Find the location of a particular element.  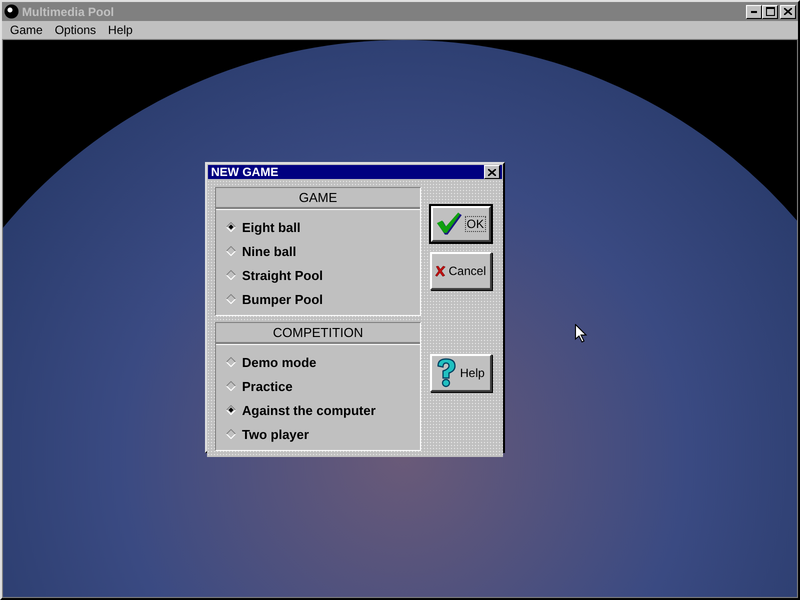

pool-ball-icon is located at coordinates (11, 11).